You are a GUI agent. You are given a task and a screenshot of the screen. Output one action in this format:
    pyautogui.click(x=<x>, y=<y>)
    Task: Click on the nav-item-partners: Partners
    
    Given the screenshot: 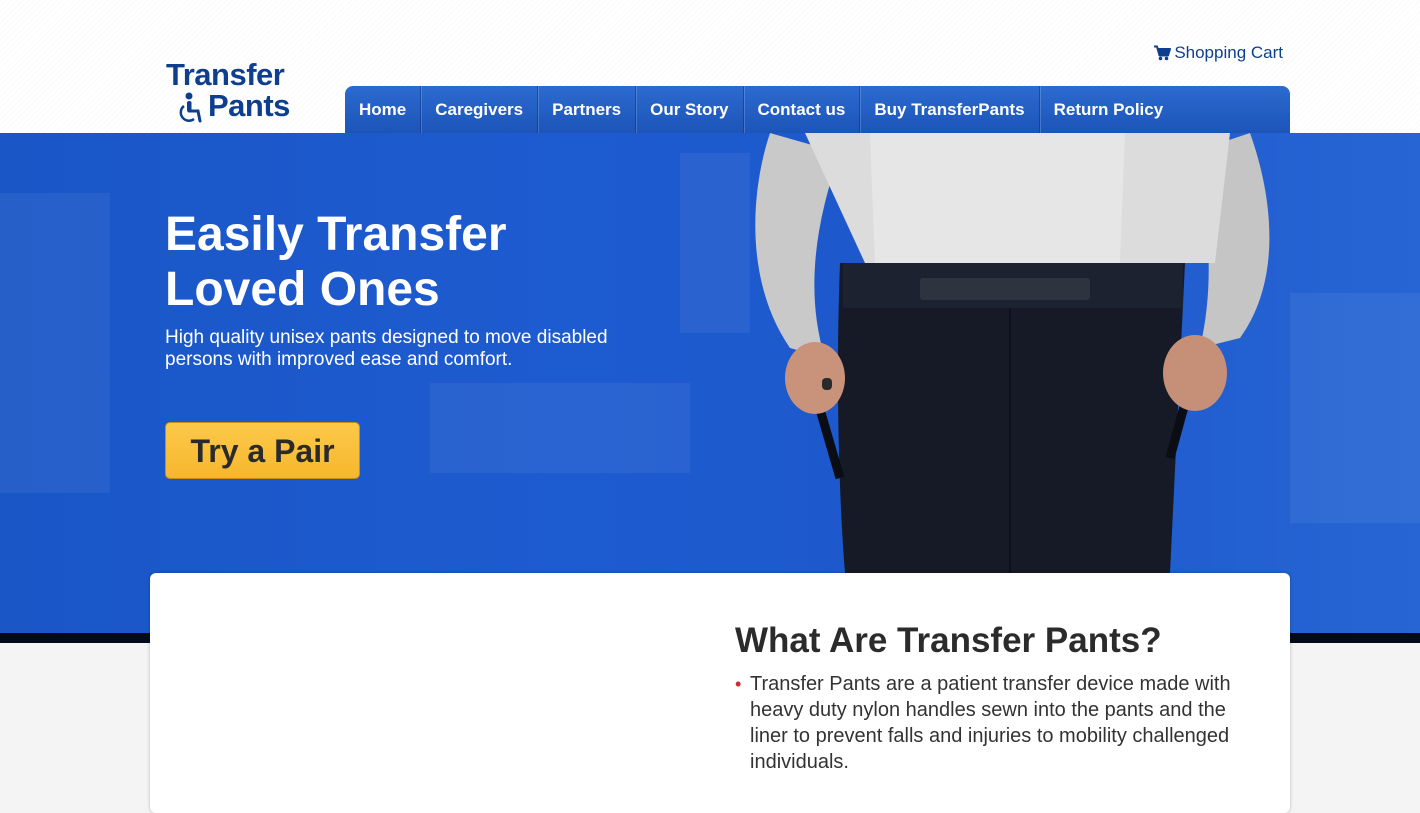 What is the action you would take?
    pyautogui.click(x=587, y=109)
    